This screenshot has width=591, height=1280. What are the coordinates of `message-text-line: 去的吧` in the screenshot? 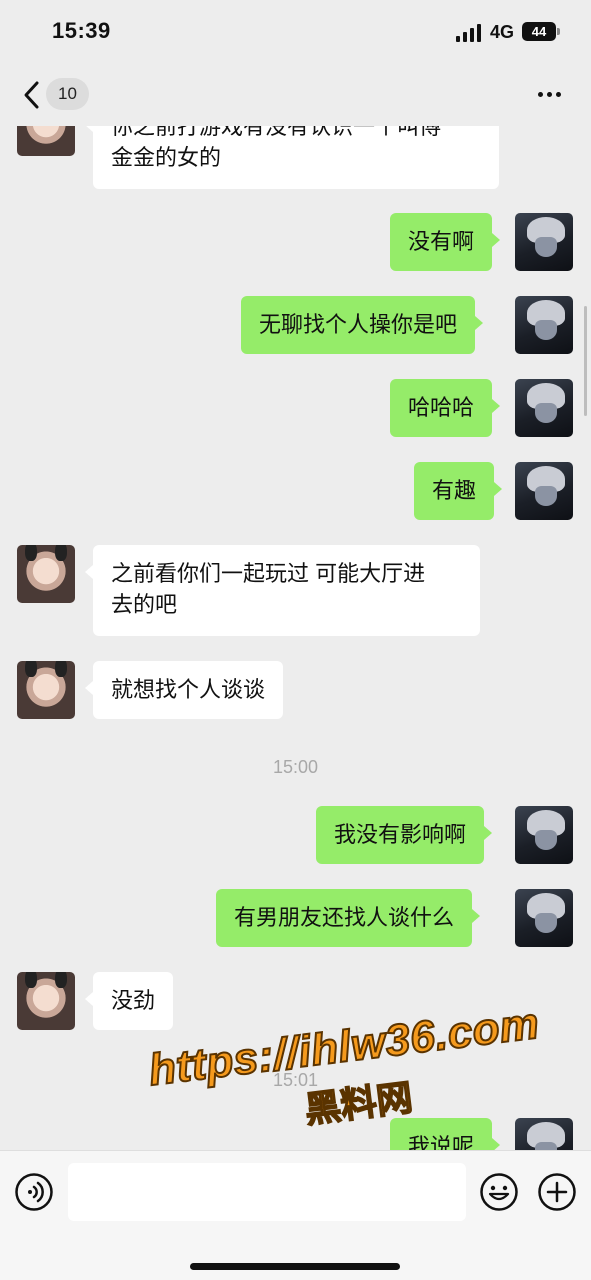 It's located at (144, 604).